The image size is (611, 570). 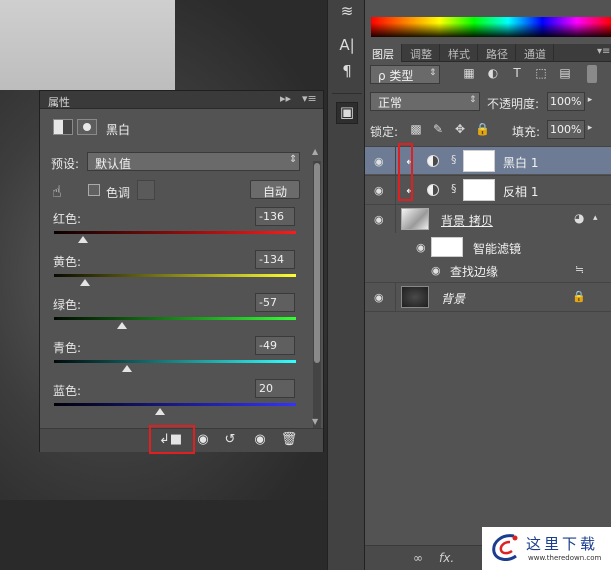 I want to click on filter-toggle, so click(x=592, y=74).